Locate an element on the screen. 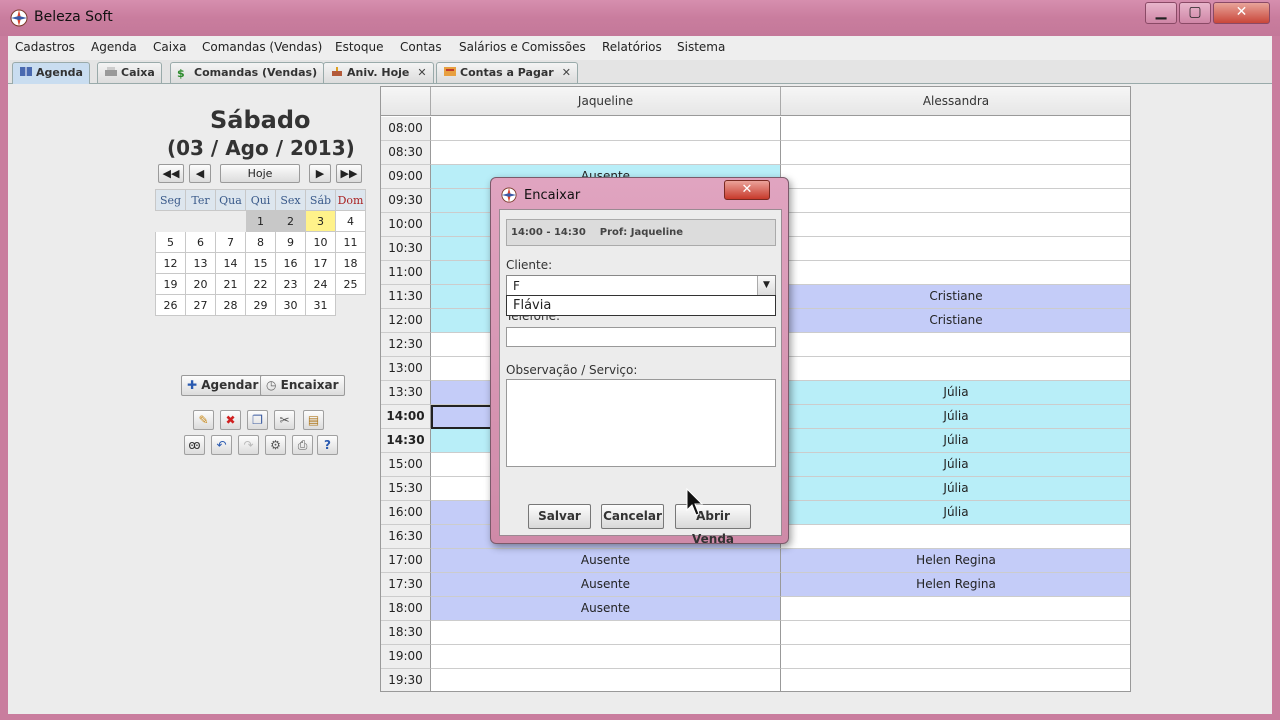 This screenshot has width=1280, height=720. edit-pencil-icon: ✎ is located at coordinates (203, 420).